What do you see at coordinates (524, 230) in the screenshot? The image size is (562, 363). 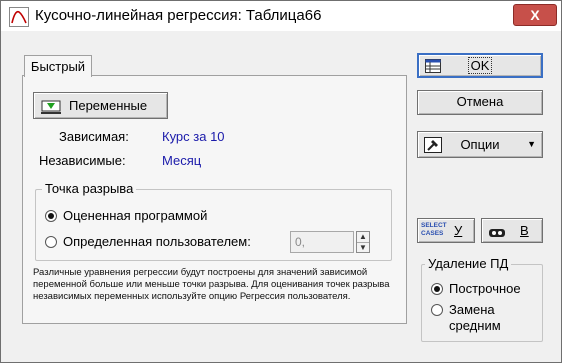 I see `weights-key: В` at bounding box center [524, 230].